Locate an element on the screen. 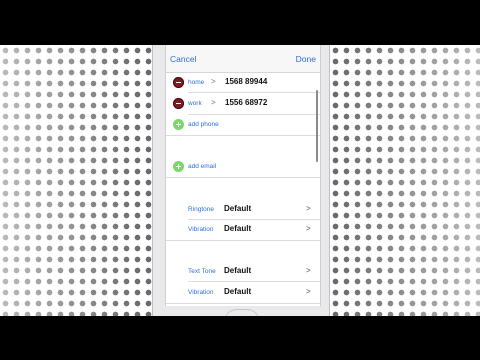  navigation-bar: Cancel Done is located at coordinates (243, 59).